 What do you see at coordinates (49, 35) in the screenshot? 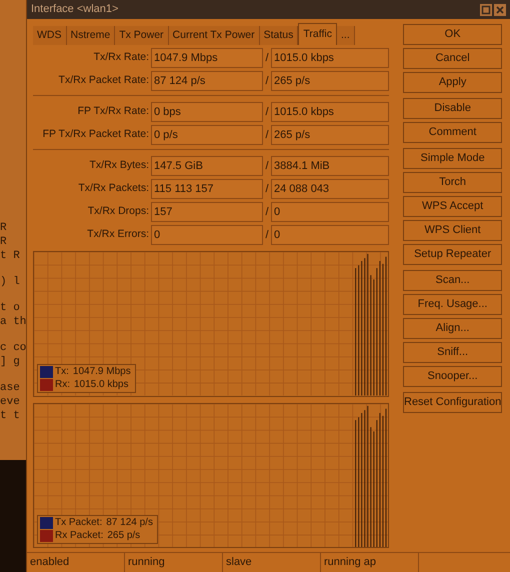
I see `tab: WDS` at bounding box center [49, 35].